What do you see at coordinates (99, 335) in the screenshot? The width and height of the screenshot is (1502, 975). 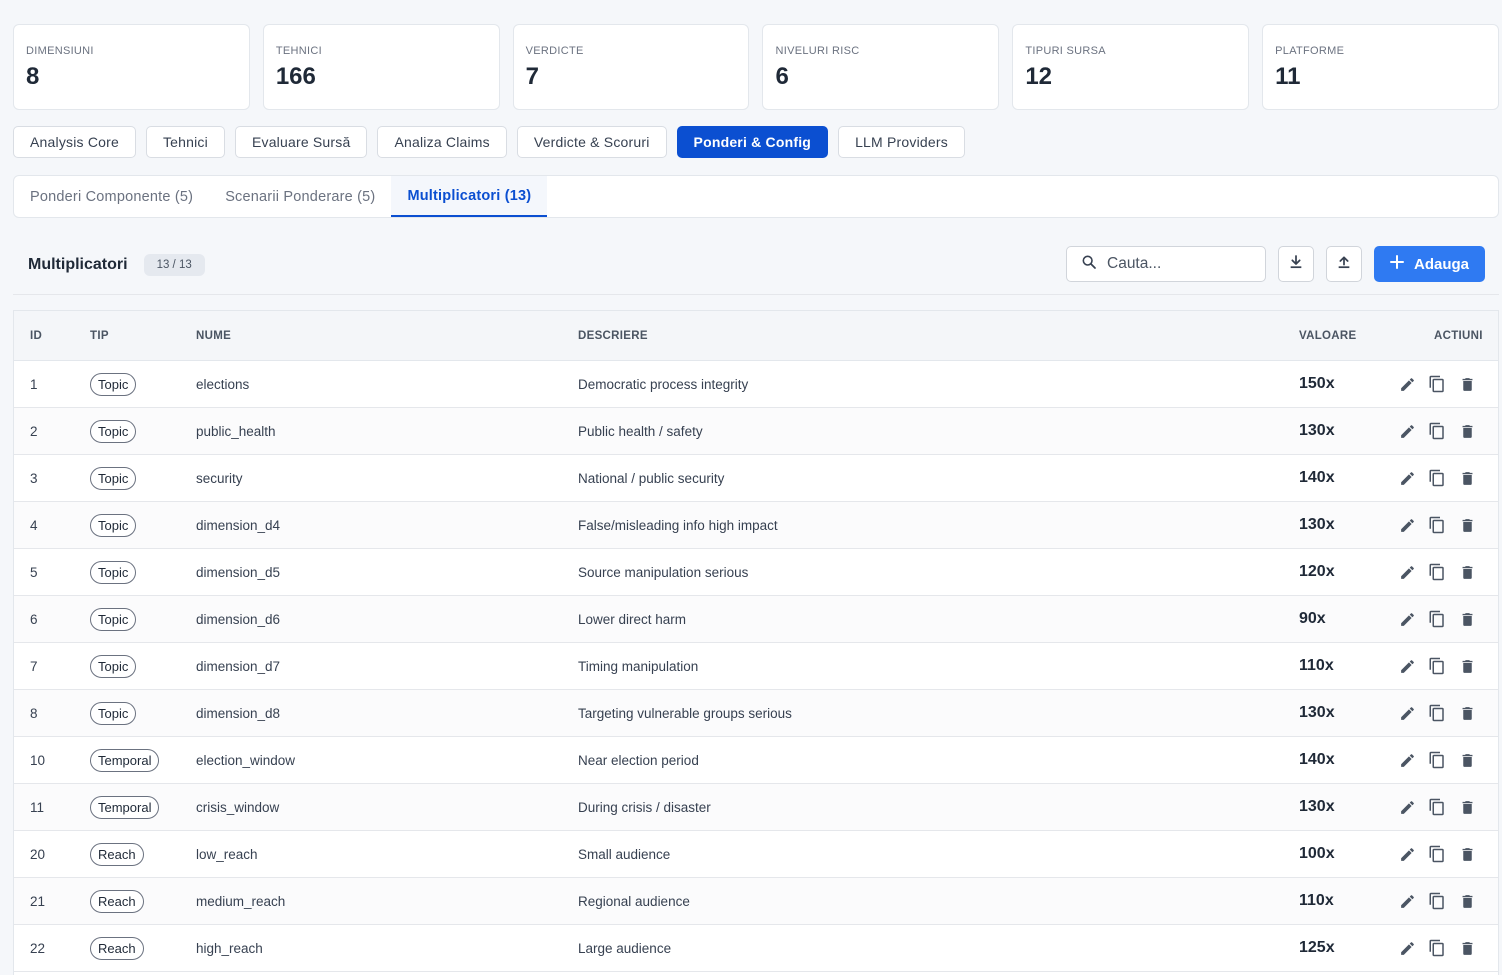 I see `header-tip: TIP` at bounding box center [99, 335].